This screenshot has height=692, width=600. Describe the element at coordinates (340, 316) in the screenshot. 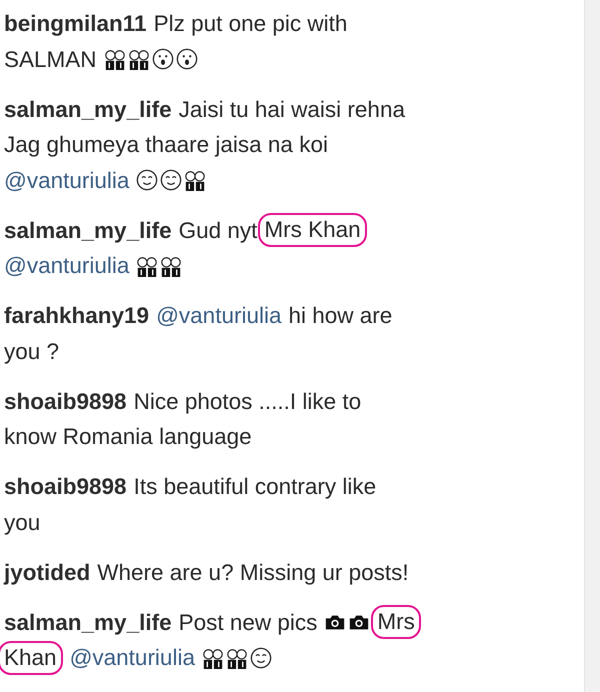

I see `comment-text: hi how are` at that location.